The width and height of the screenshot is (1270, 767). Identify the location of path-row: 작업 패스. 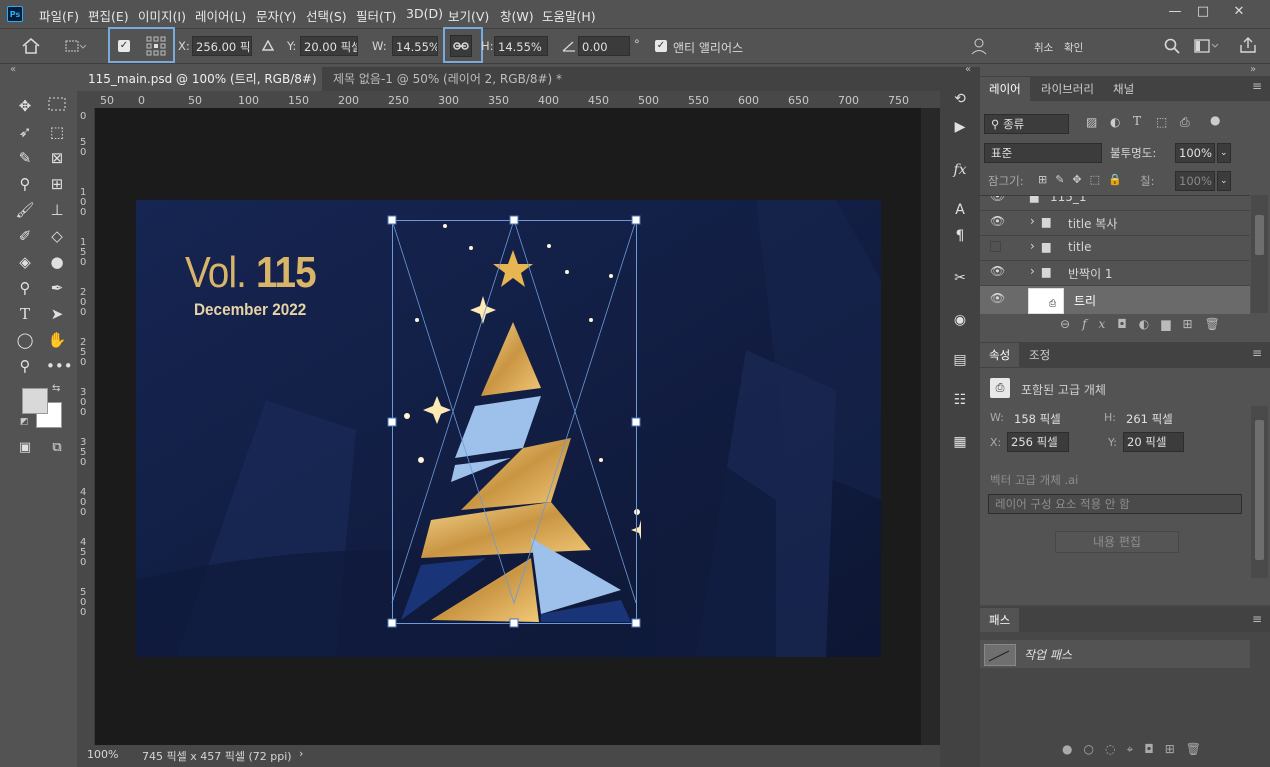
(1115, 654).